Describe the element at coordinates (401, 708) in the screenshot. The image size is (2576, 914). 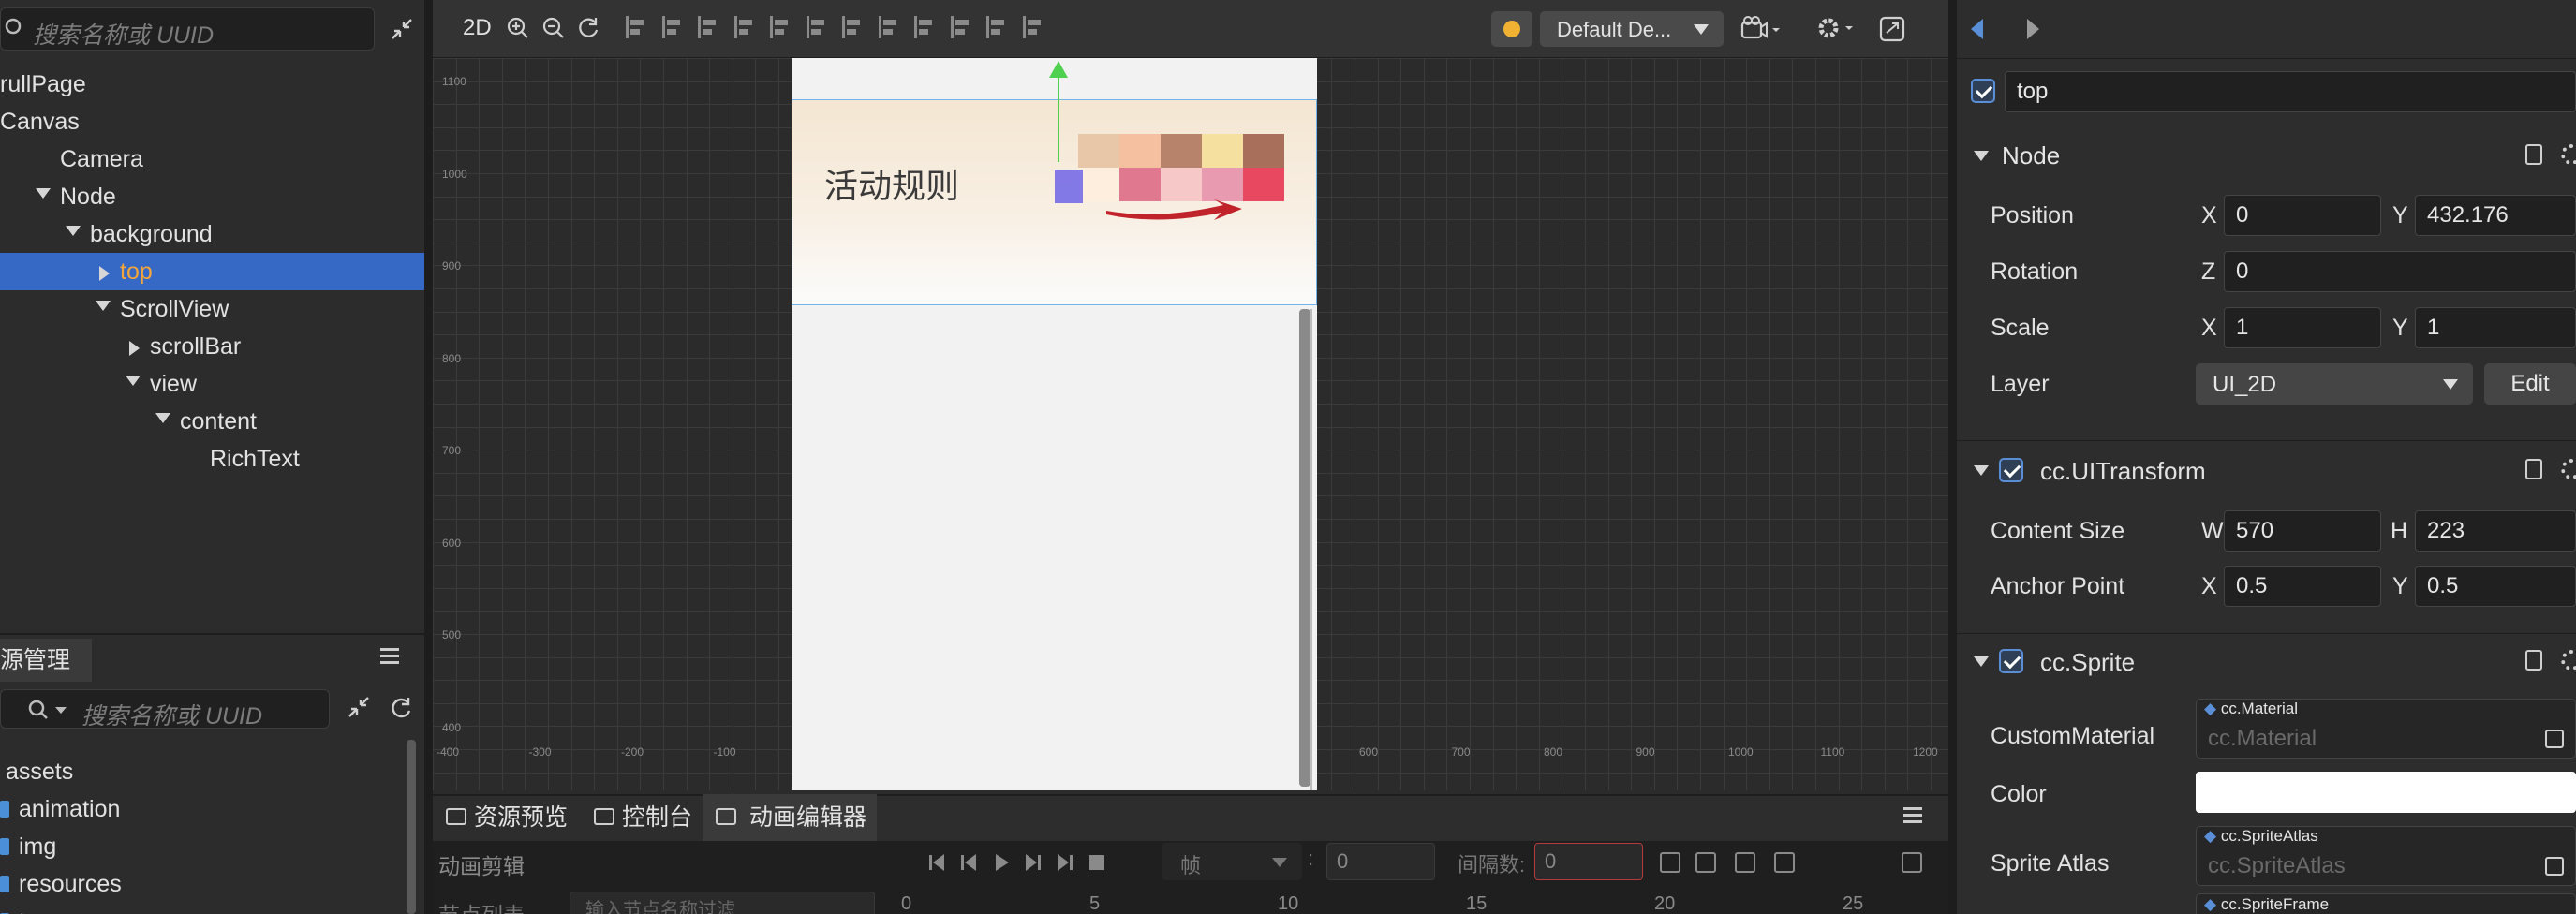
I see `refresh-icon` at that location.